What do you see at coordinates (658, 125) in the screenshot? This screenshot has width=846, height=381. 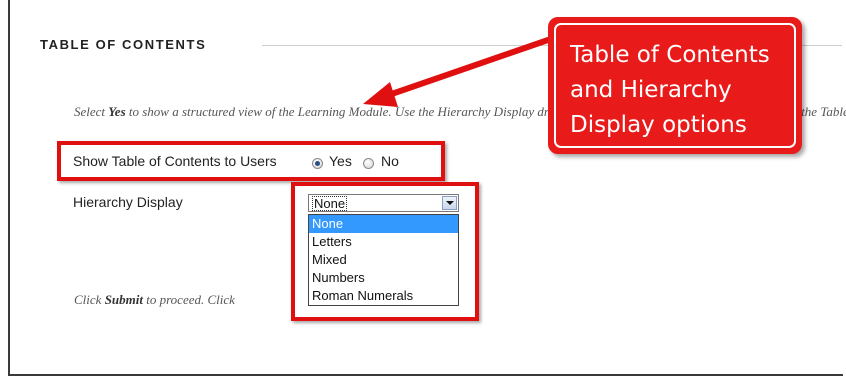 I see `callout-line-3: Display options` at bounding box center [658, 125].